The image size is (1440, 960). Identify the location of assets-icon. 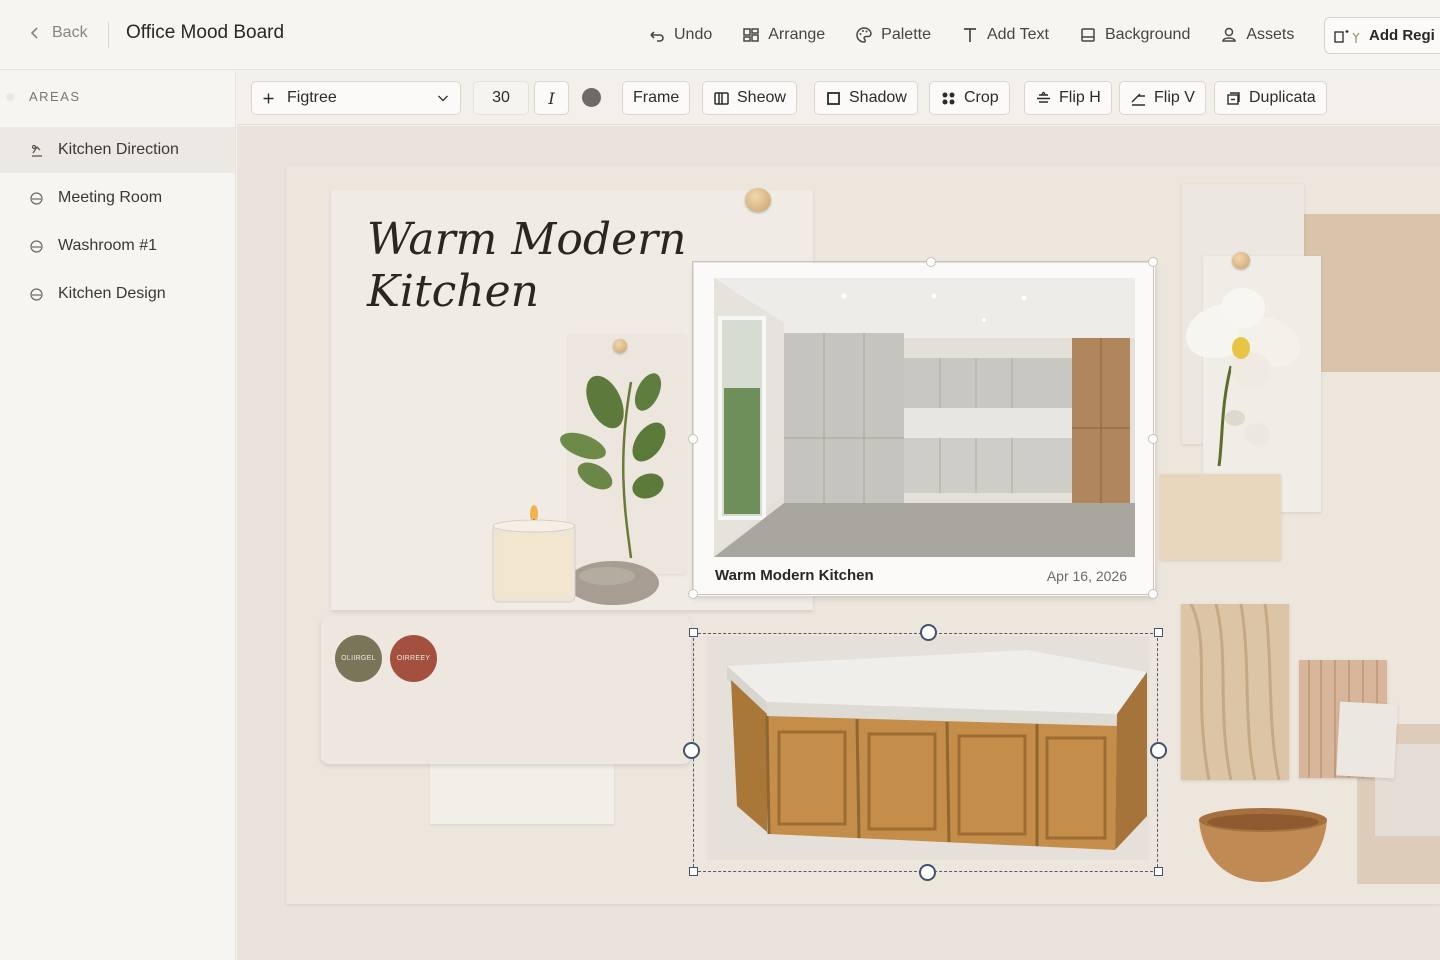
(1229, 34).